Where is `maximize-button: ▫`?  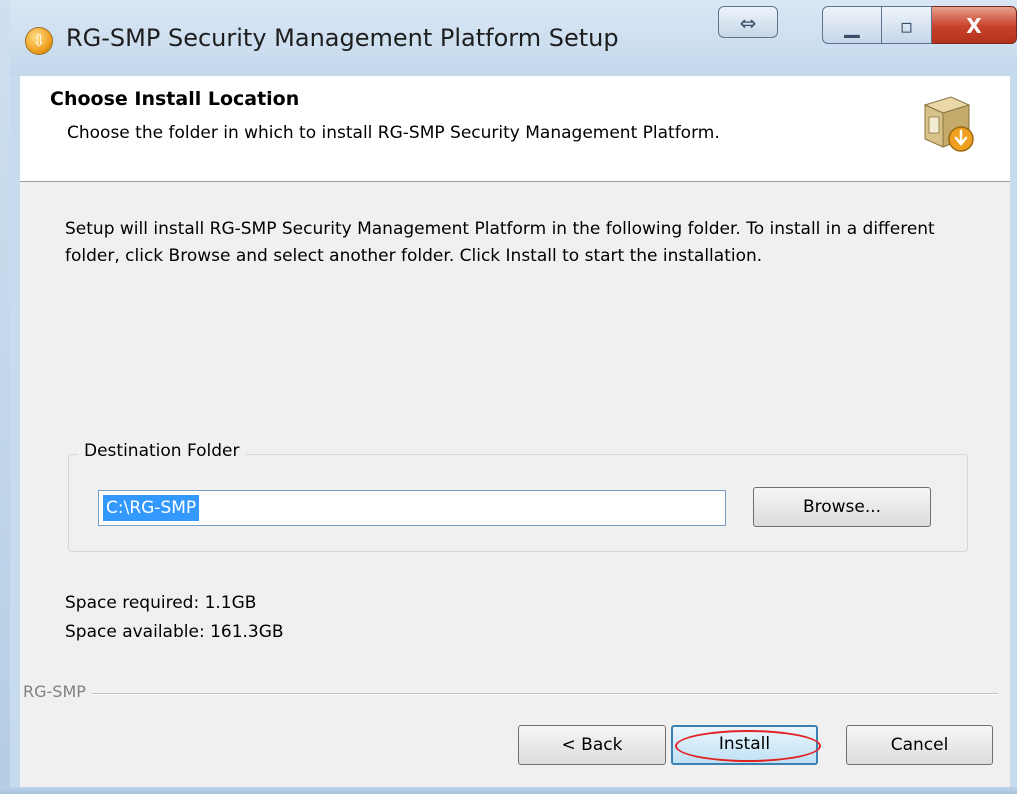 maximize-button: ▫ is located at coordinates (907, 25).